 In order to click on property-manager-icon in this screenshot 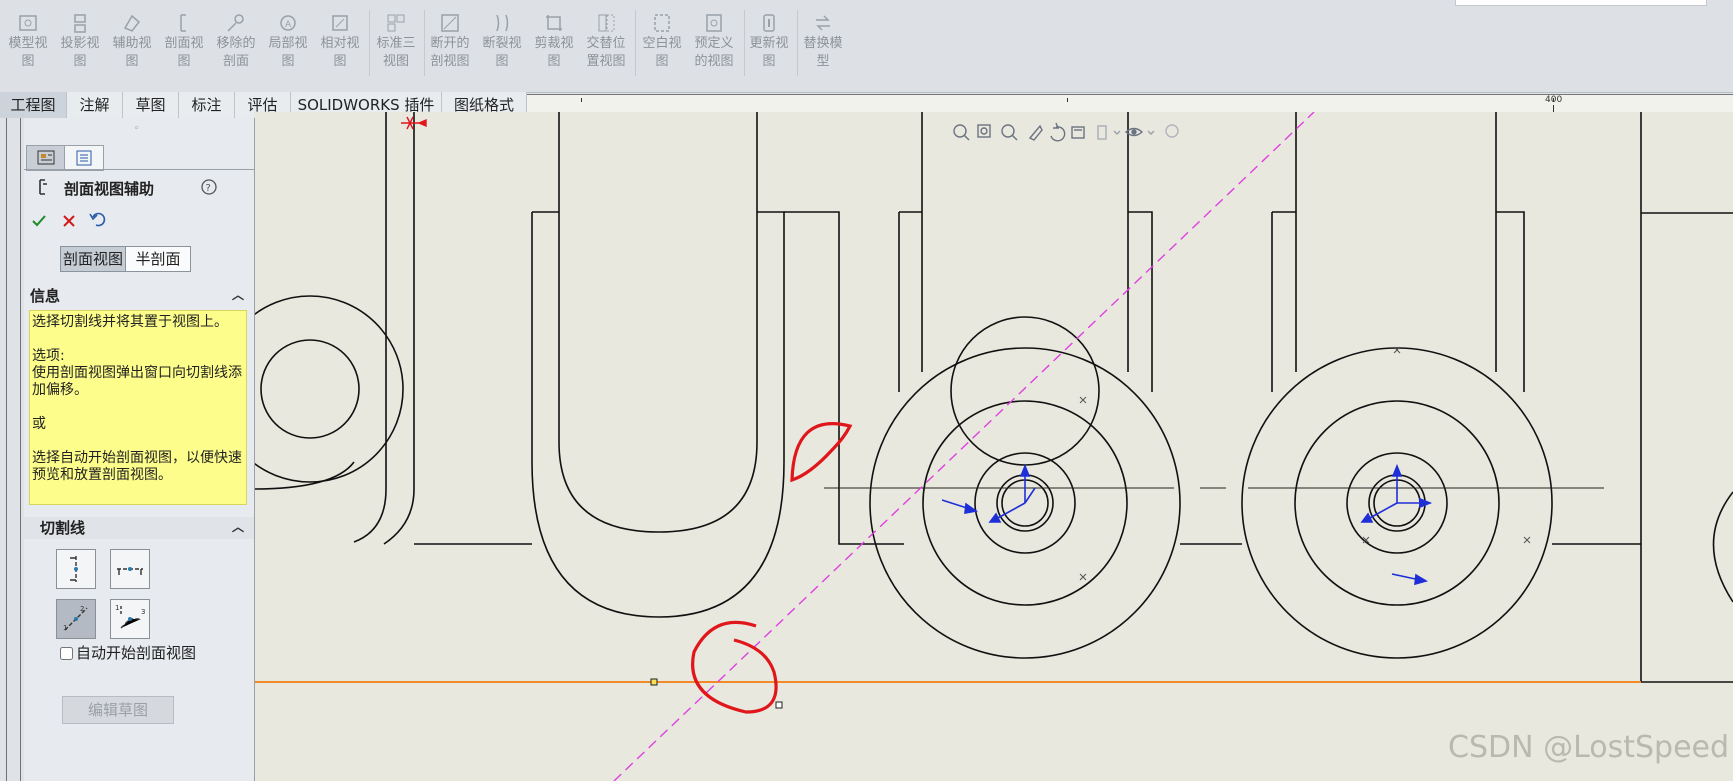, I will do `click(46, 157)`.